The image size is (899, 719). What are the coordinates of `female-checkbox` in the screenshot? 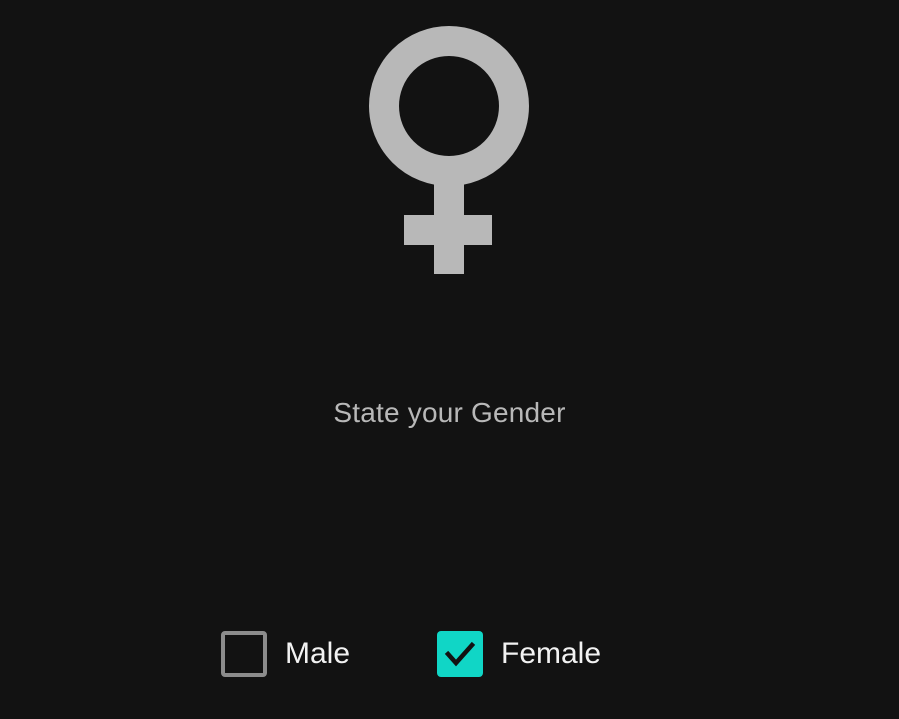 It's located at (460, 654).